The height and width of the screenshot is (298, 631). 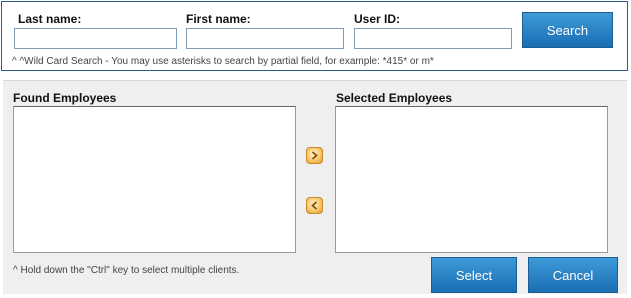 What do you see at coordinates (377, 19) in the screenshot?
I see `user-id-label: User ID:` at bounding box center [377, 19].